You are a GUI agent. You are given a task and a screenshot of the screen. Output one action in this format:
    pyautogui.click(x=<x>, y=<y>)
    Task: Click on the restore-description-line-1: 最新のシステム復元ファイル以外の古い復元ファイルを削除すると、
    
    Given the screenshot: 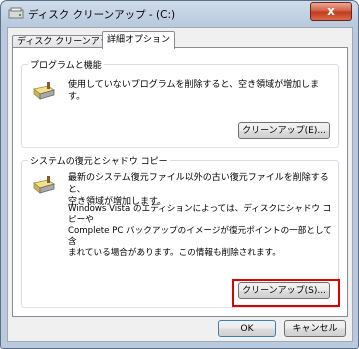 What is the action you would take?
    pyautogui.click(x=198, y=184)
    